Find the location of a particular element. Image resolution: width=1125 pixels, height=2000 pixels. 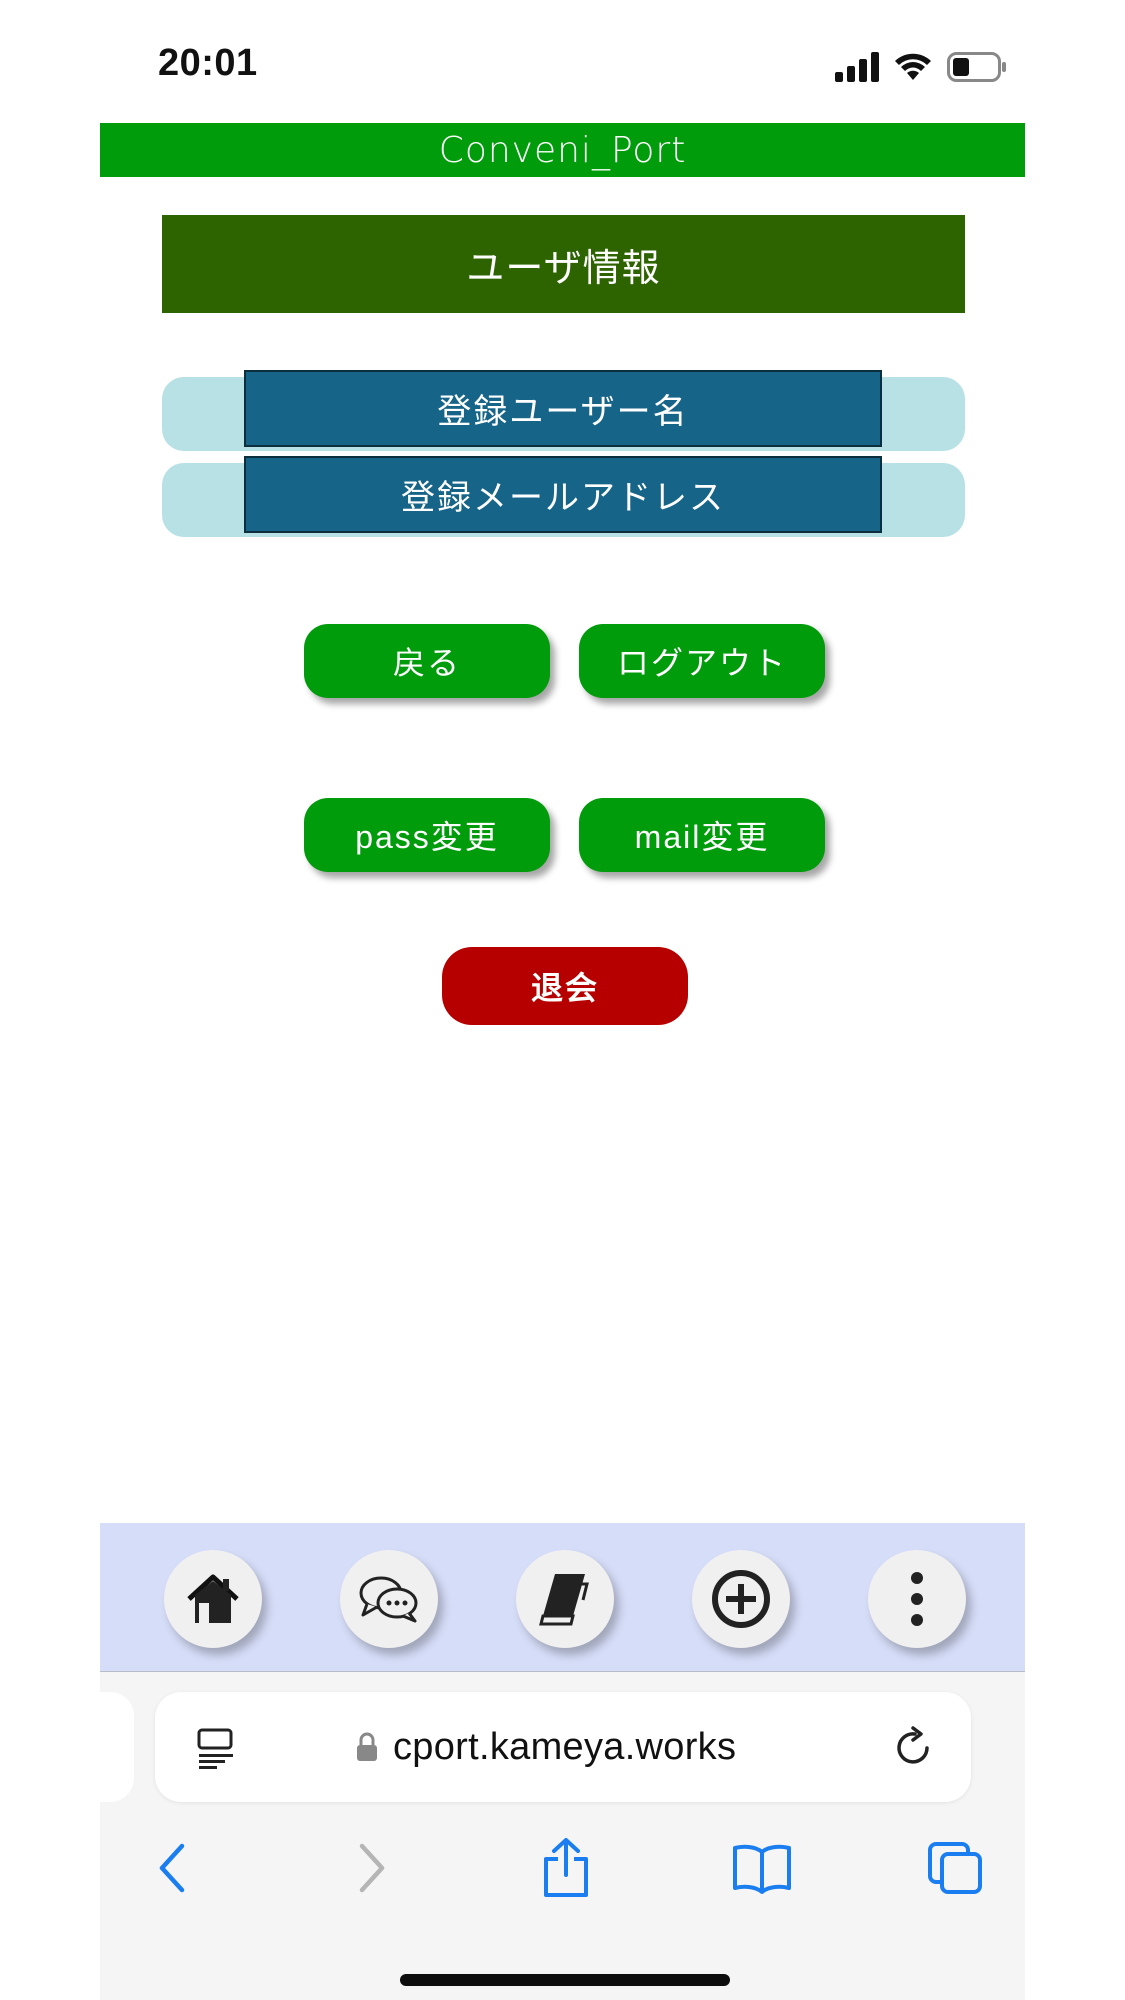

url-display: cport.kameya.works is located at coordinates (545, 1747).